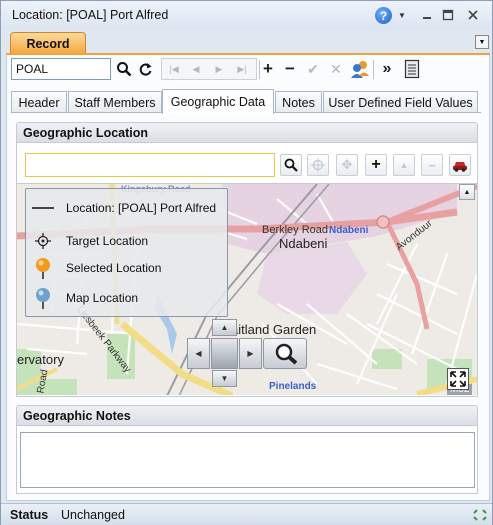  I want to click on next-icon: ▶, so click(219, 69).